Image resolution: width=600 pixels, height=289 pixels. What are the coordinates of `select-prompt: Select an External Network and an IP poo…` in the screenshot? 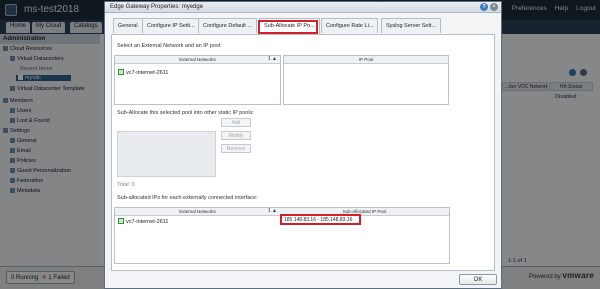 It's located at (169, 46).